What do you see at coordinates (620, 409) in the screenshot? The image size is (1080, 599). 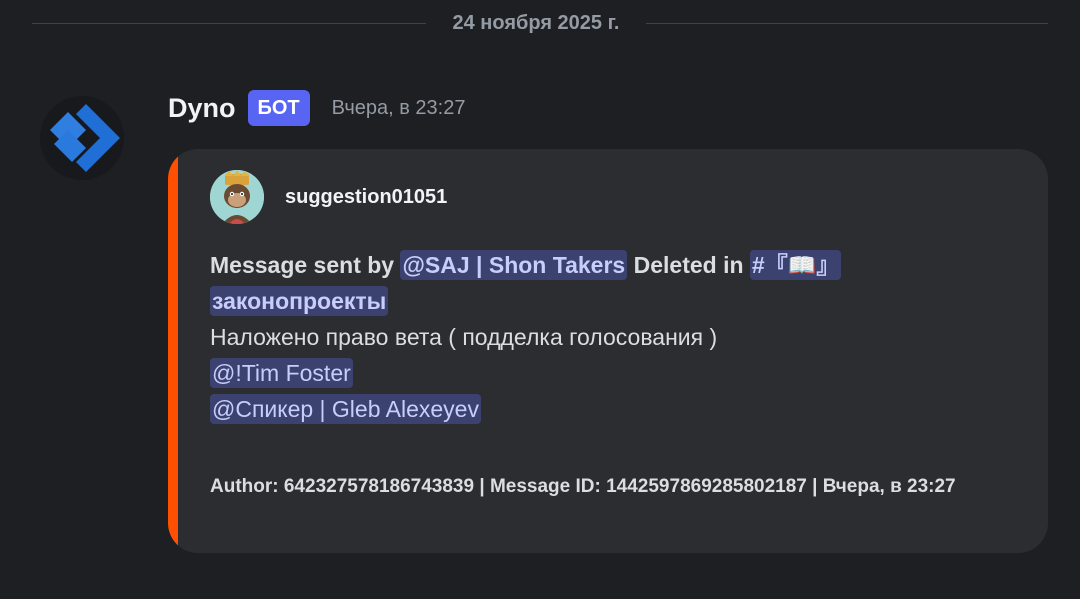 I see `description-line-5: @Спикер | Gleb Alexeyev` at bounding box center [620, 409].